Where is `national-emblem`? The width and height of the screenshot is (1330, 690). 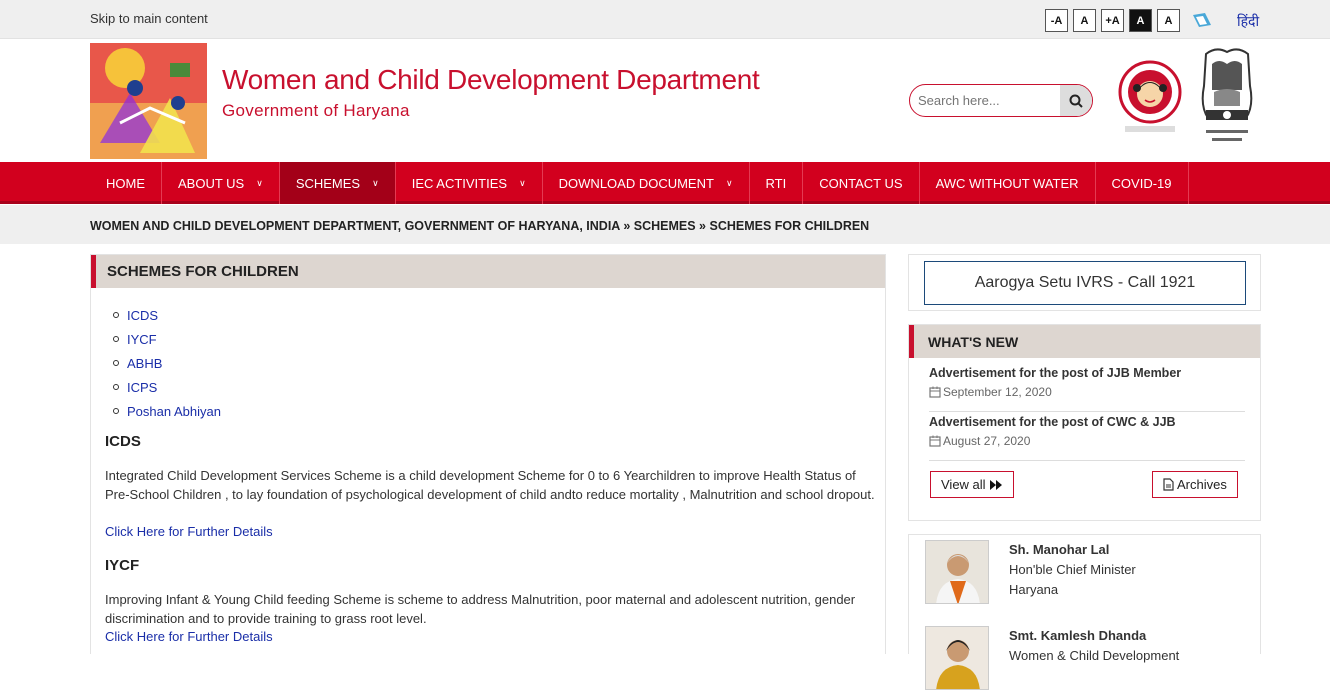 national-emblem is located at coordinates (1227, 100).